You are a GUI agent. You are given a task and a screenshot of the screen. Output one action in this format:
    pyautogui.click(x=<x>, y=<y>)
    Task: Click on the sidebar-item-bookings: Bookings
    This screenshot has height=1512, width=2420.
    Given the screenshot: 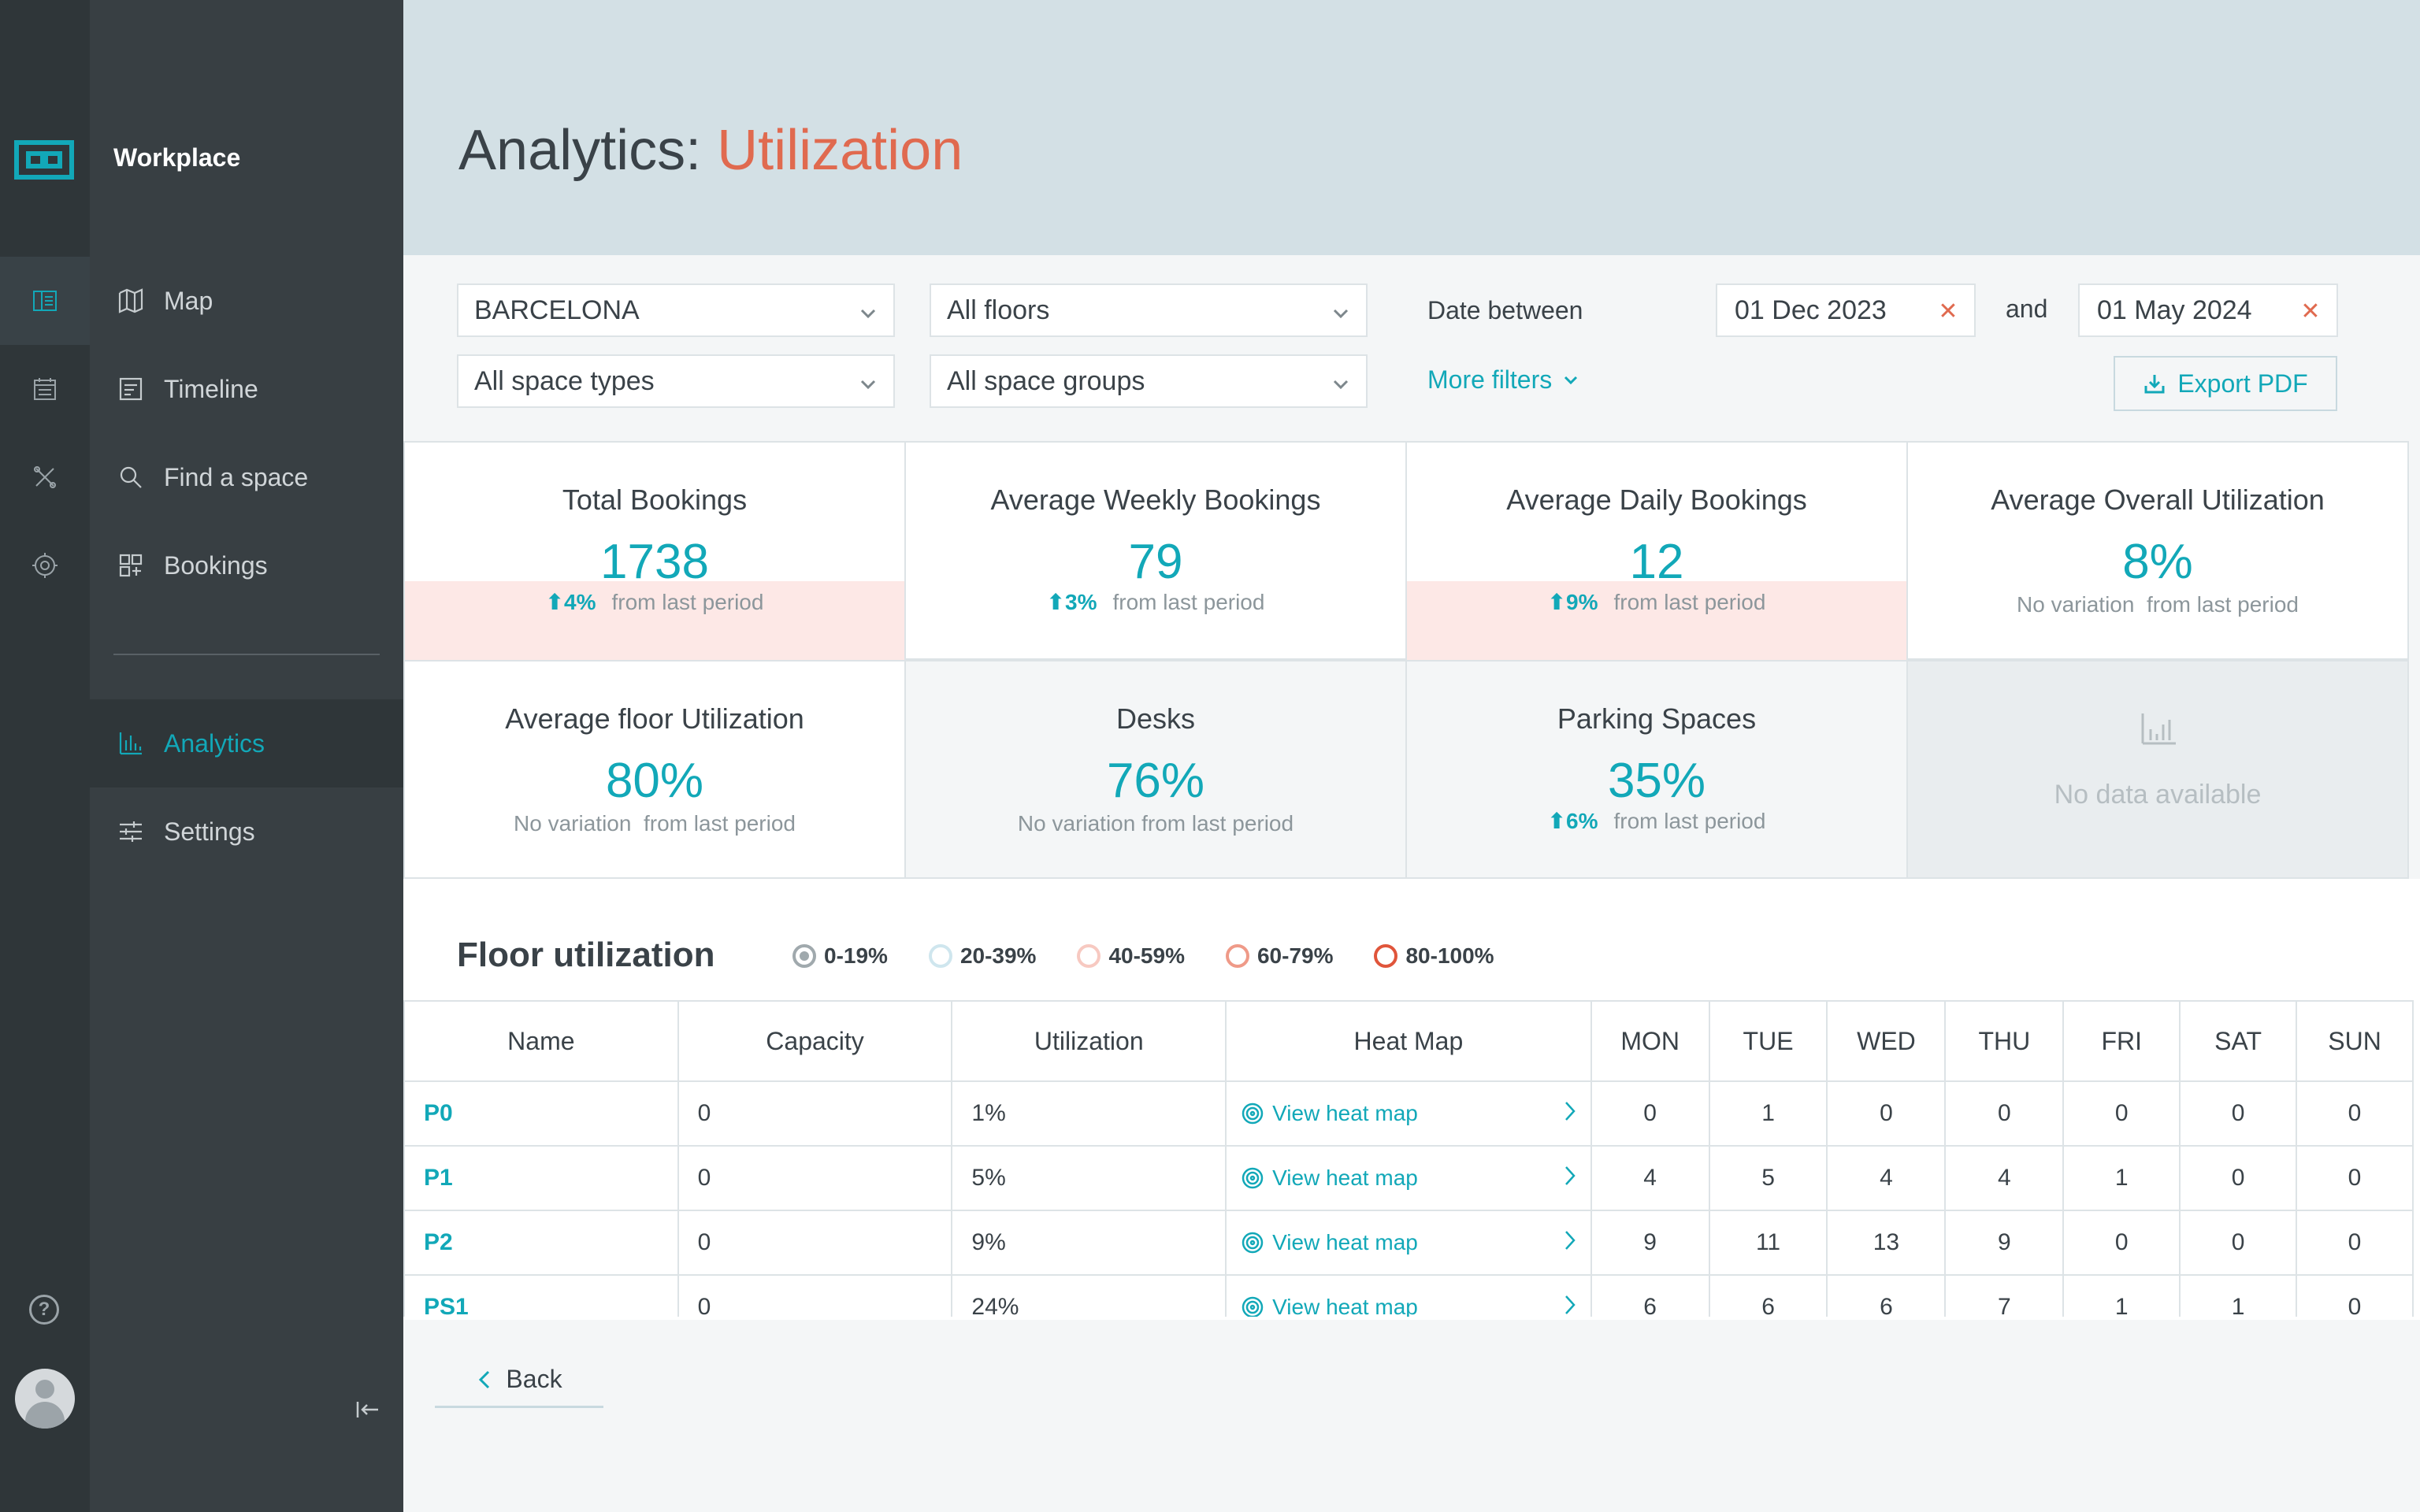 What is the action you would take?
    pyautogui.click(x=247, y=565)
    